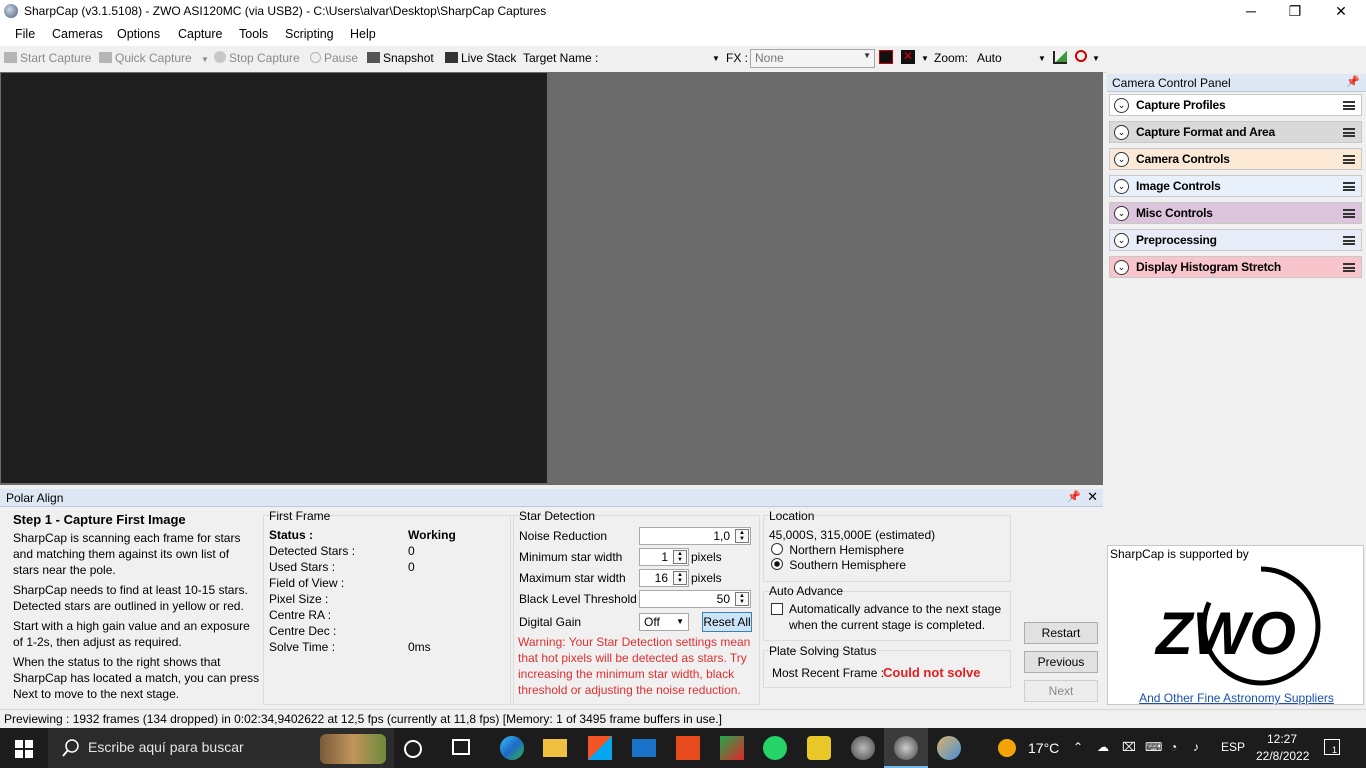  Describe the element at coordinates (461, 747) in the screenshot. I see `task-view-icon` at that location.